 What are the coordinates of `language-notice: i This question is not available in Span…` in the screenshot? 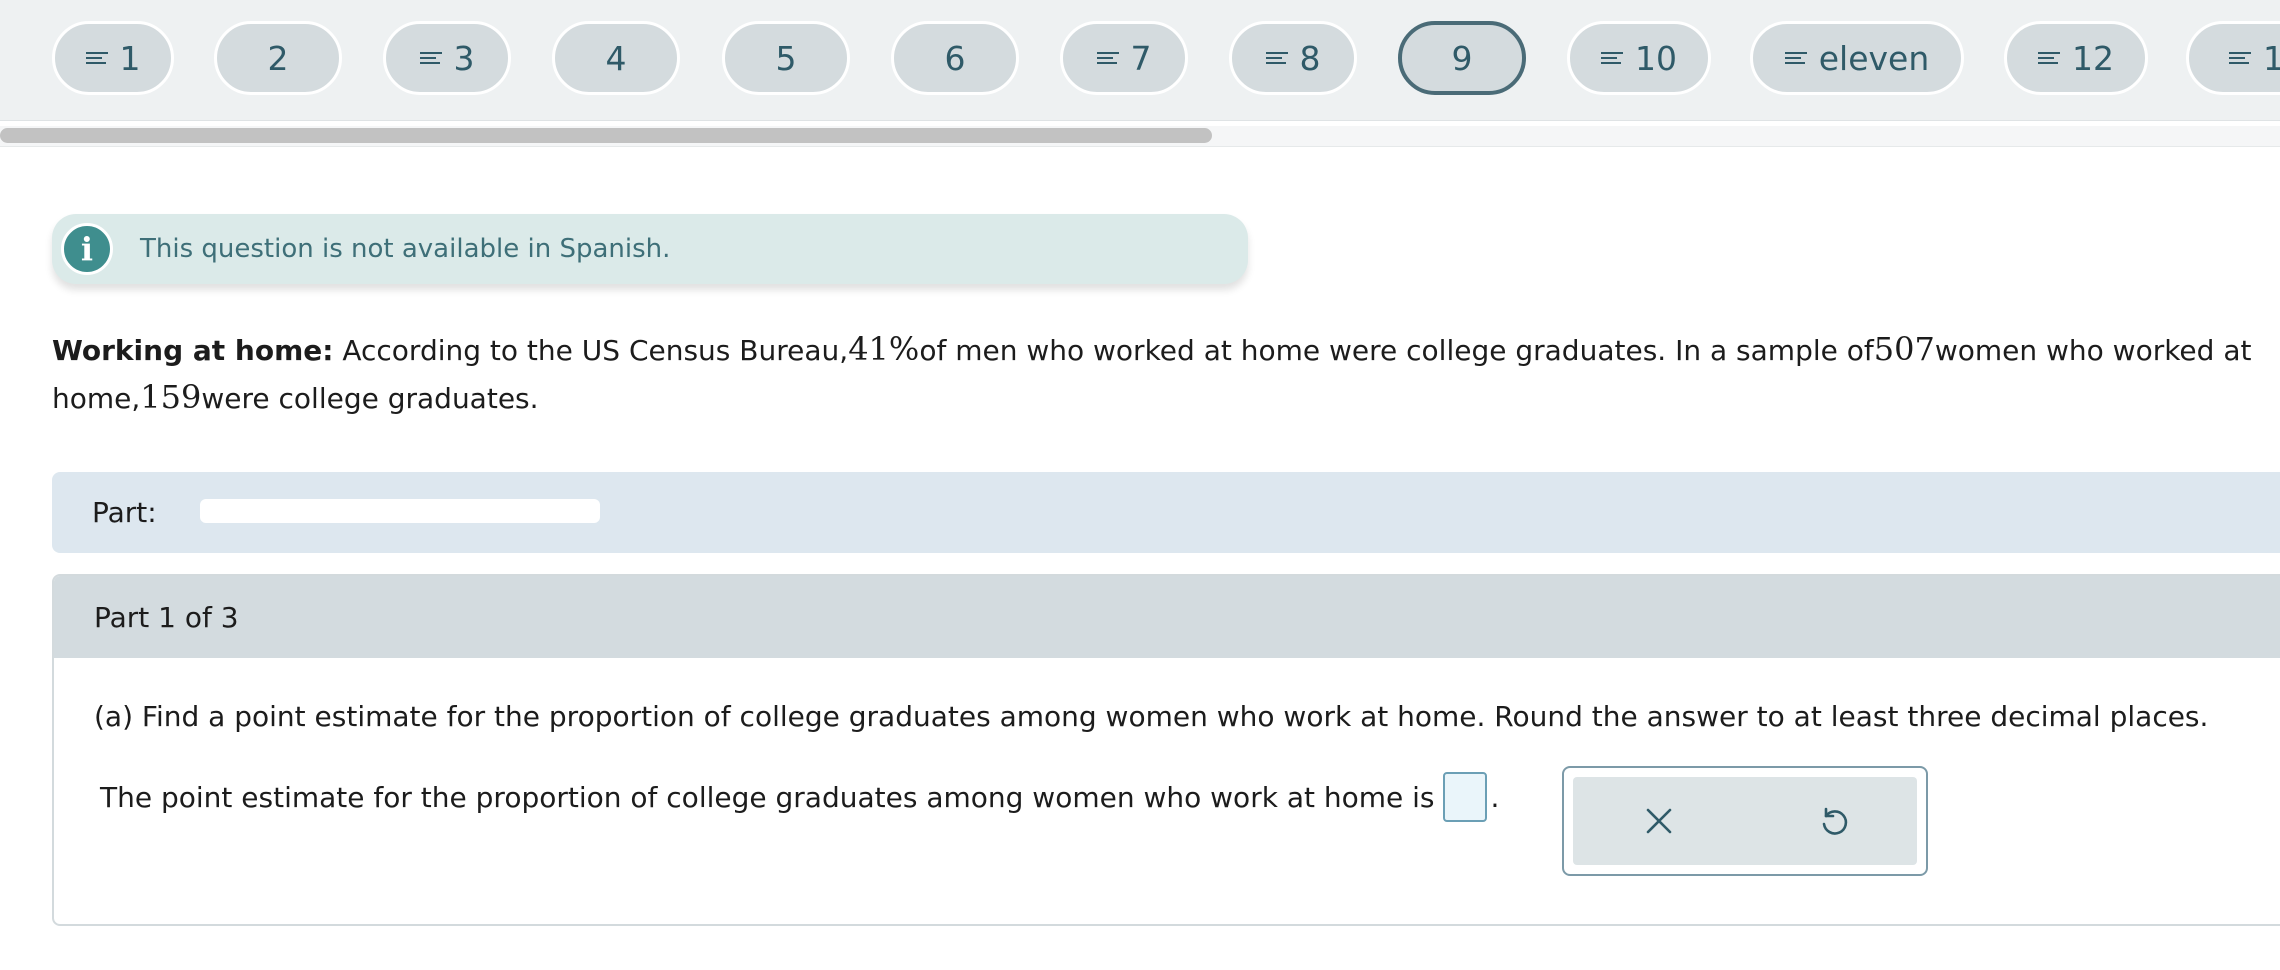 It's located at (650, 249).